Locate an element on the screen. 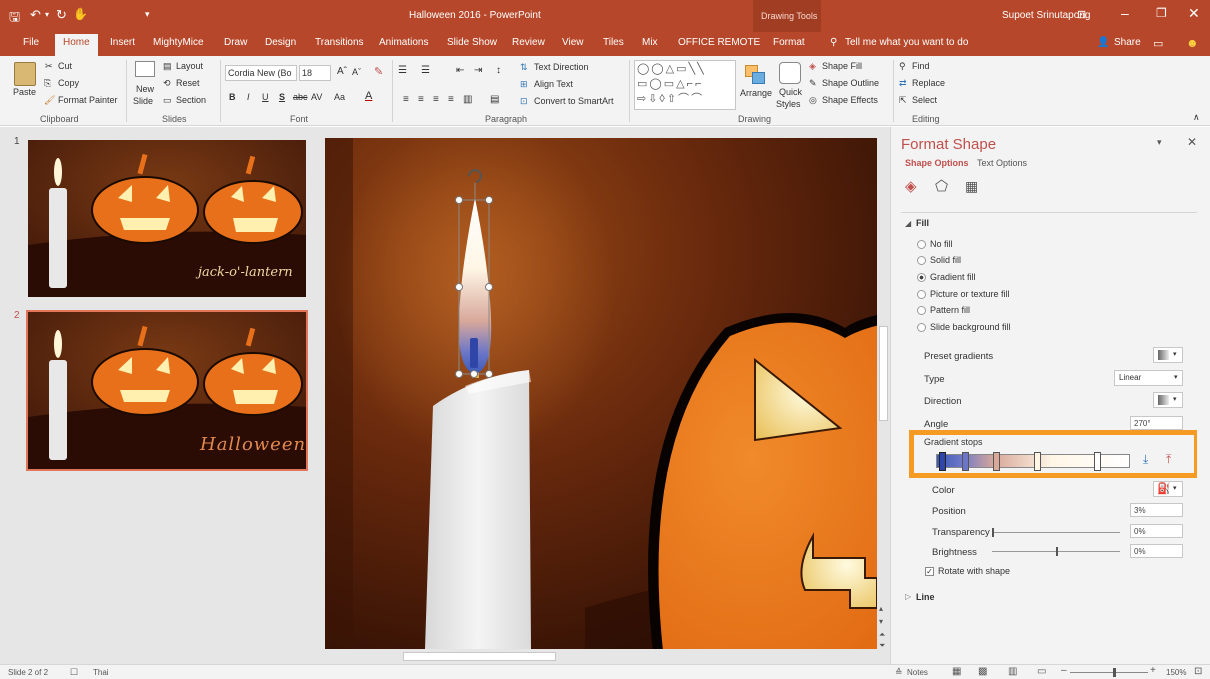 The height and width of the screenshot is (679, 1210). notes-icon: ≙ is located at coordinates (899, 672).